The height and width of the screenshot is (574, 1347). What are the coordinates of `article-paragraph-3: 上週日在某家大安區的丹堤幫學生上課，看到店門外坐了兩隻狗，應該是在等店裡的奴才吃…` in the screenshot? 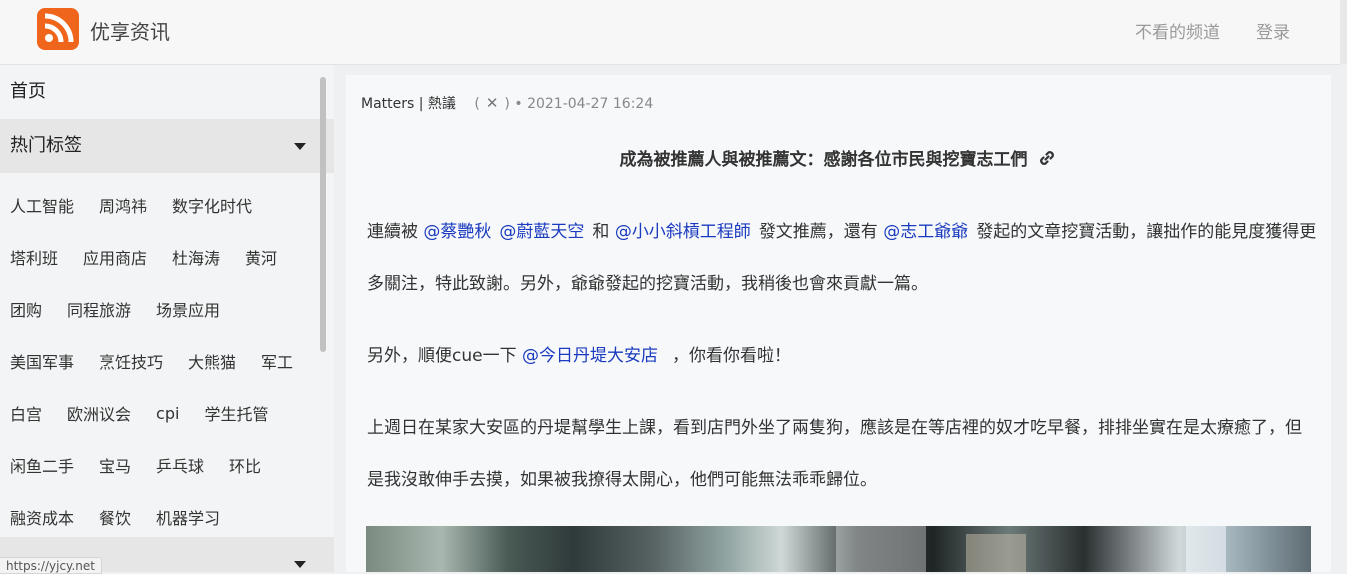 It's located at (834, 454).